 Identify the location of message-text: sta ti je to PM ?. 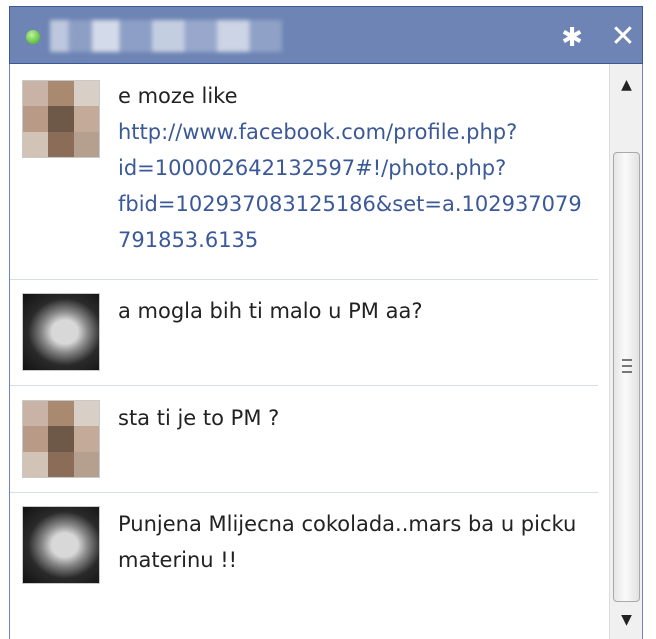
(199, 418).